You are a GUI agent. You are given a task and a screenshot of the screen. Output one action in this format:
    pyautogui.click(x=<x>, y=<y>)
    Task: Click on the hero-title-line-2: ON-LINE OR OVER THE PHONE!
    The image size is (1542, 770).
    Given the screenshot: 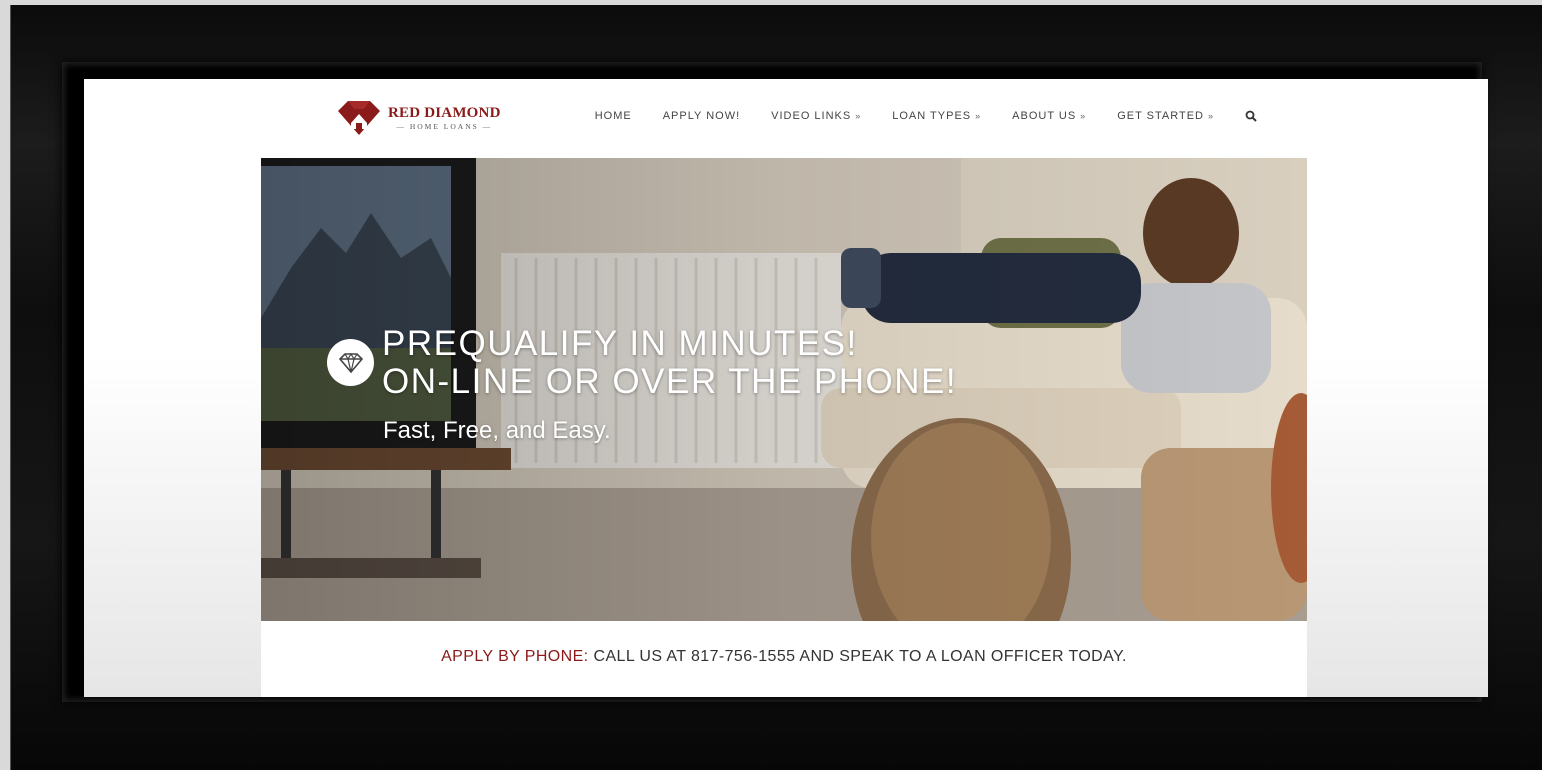 What is the action you would take?
    pyautogui.click(x=670, y=381)
    